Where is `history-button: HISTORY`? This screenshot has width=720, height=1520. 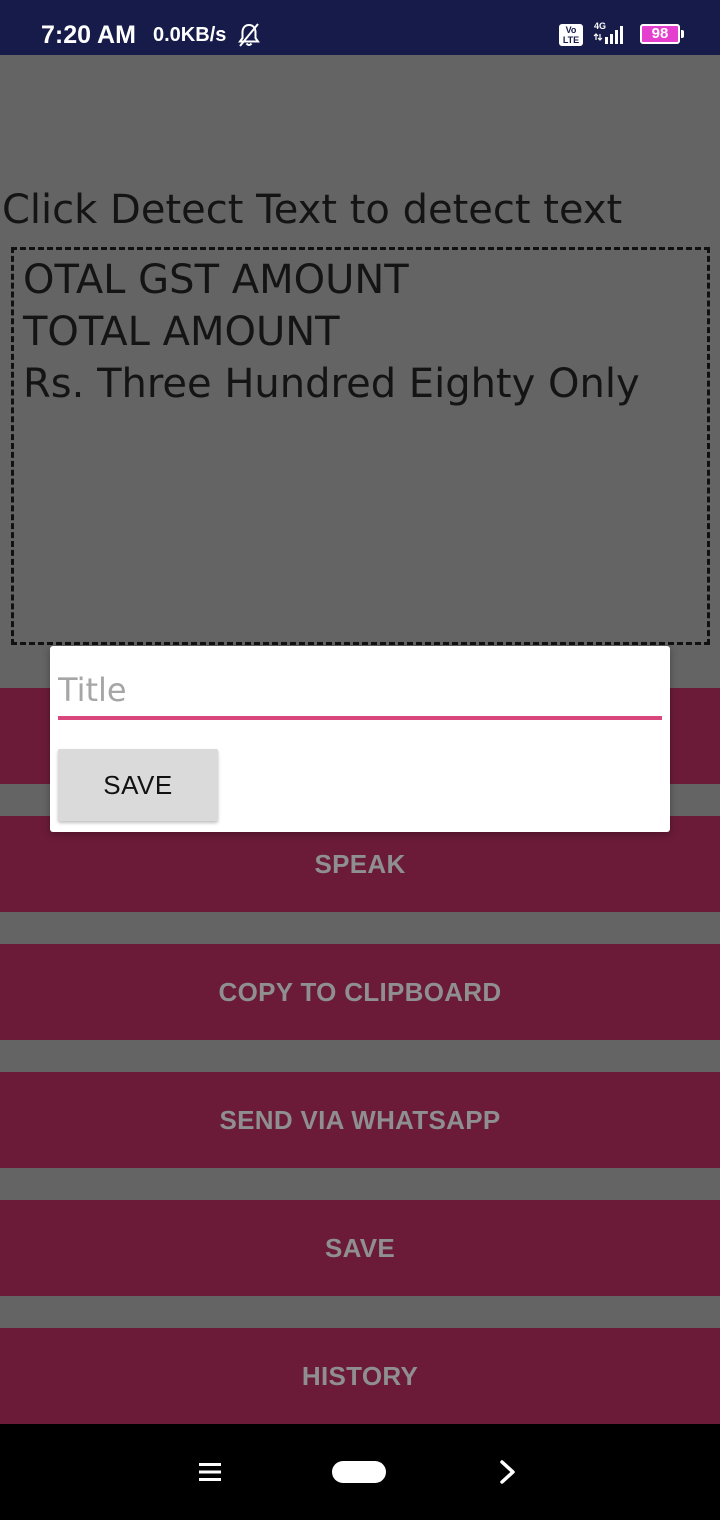
history-button: HISTORY is located at coordinates (360, 1376).